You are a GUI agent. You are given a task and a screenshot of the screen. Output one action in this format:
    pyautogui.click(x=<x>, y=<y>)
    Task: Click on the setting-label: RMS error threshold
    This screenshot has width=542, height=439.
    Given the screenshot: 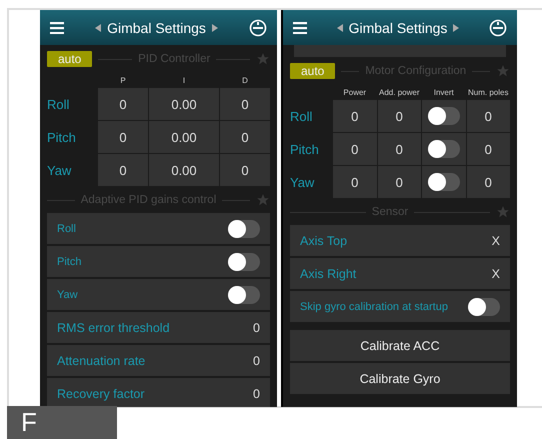 What is the action you would take?
    pyautogui.click(x=113, y=327)
    